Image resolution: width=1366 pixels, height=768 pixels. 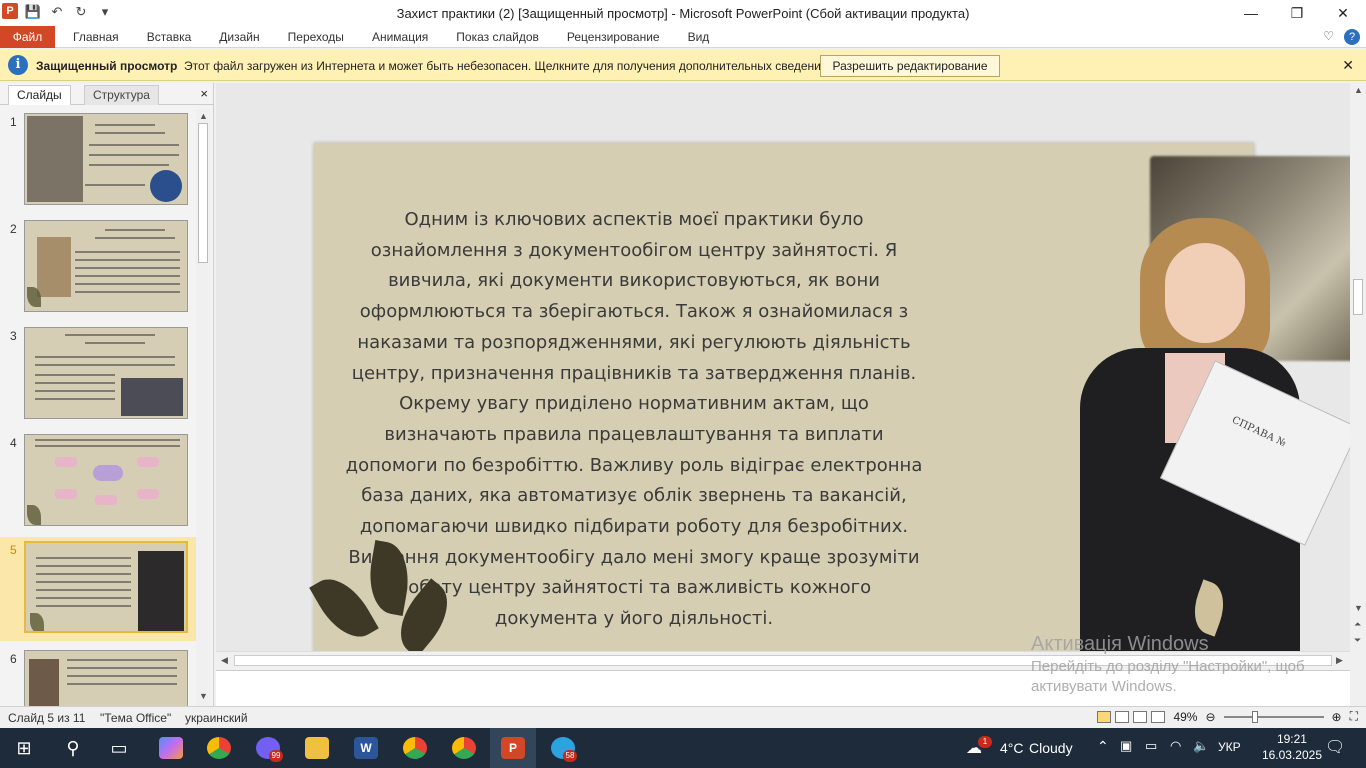 I want to click on language: украинский, so click(x=216, y=718).